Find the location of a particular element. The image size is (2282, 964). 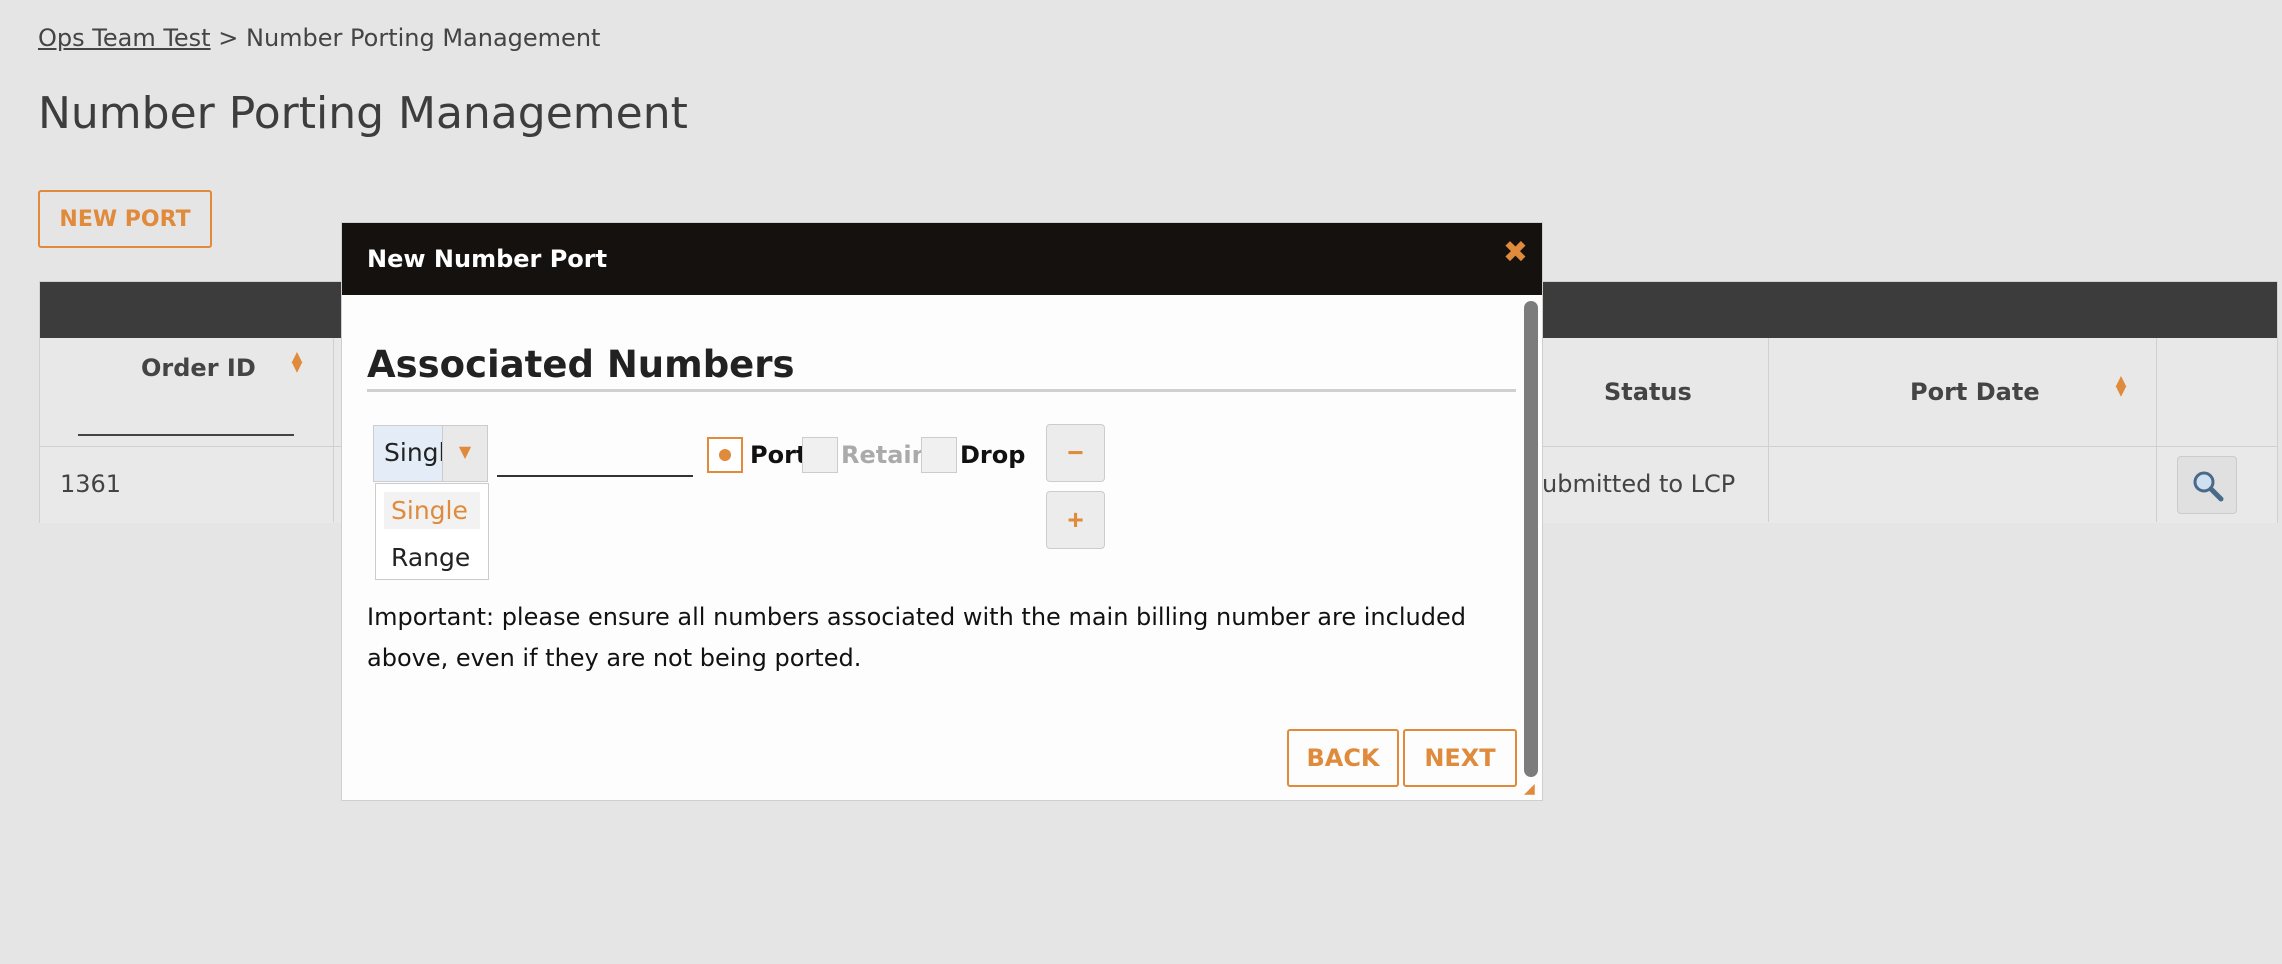

port-label: Port is located at coordinates (779, 455).